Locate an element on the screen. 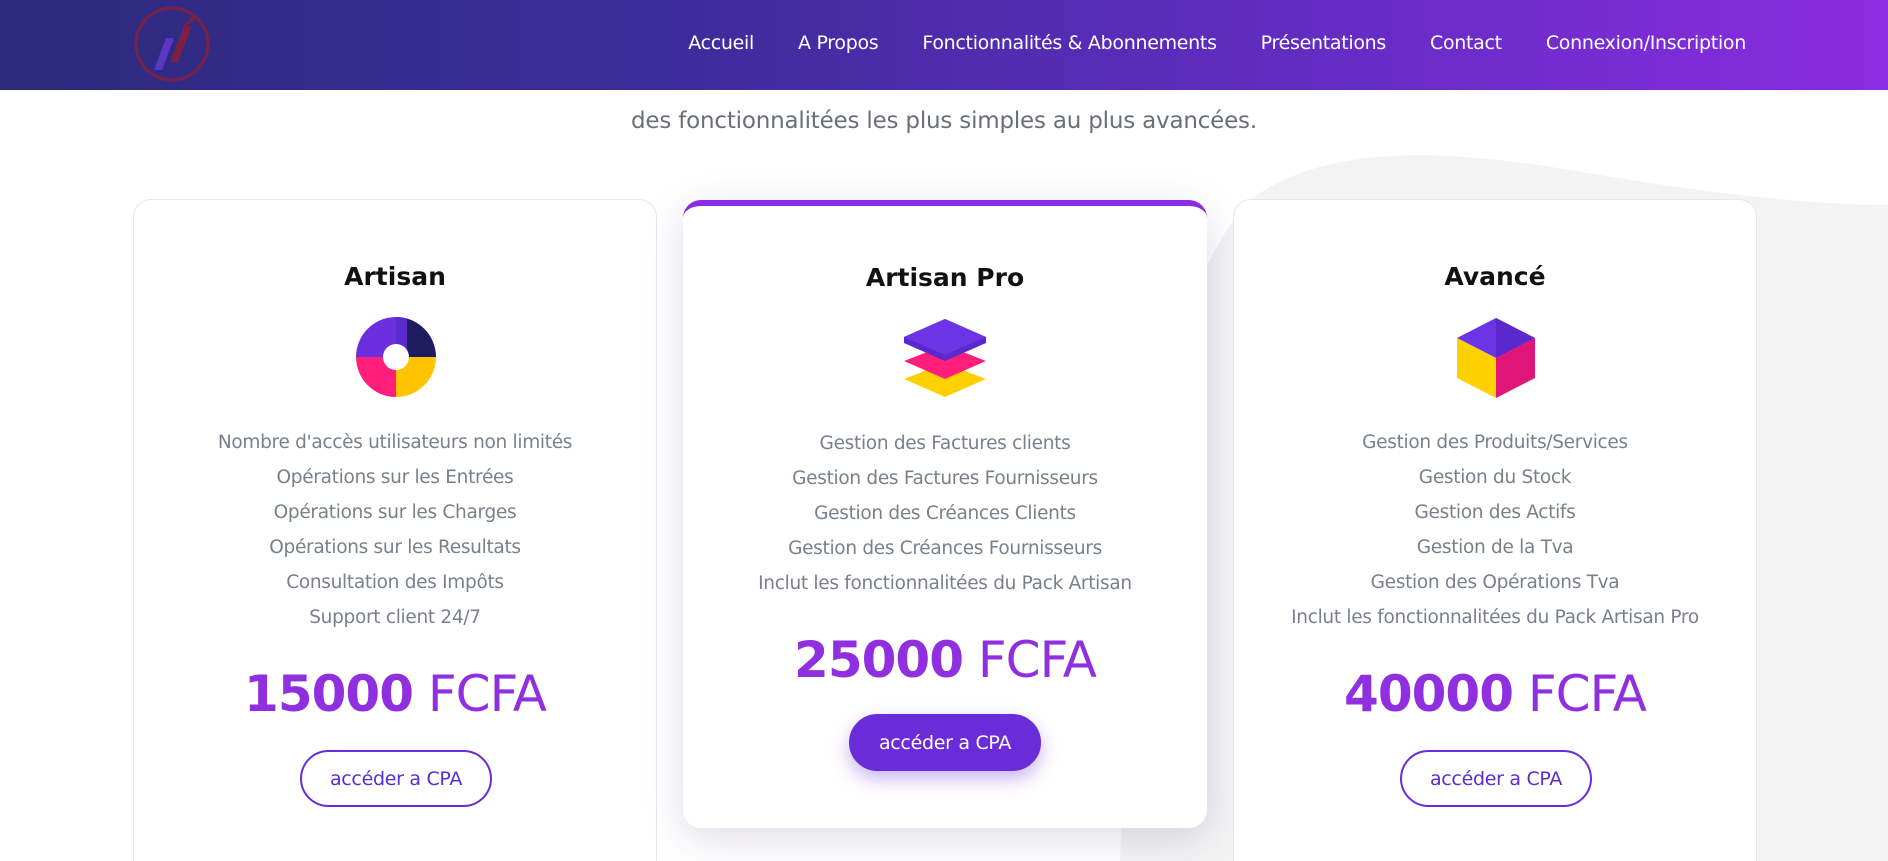 This screenshot has height=861, width=1888. feature-item: Opérations sur les Charges is located at coordinates (395, 512).